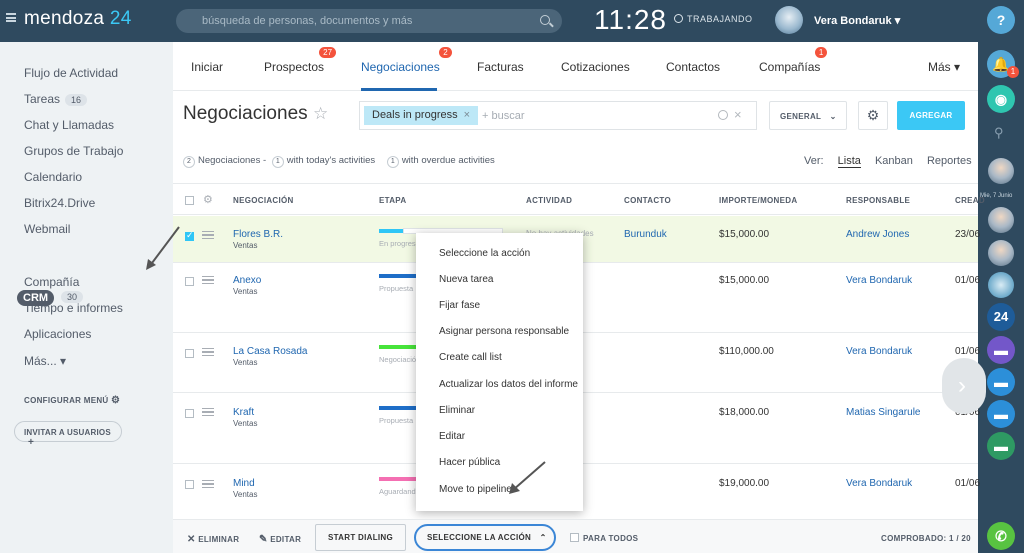 Image resolution: width=1024 pixels, height=553 pixels. Describe the element at coordinates (964, 386) in the screenshot. I see `scroll-right-button: ›` at that location.